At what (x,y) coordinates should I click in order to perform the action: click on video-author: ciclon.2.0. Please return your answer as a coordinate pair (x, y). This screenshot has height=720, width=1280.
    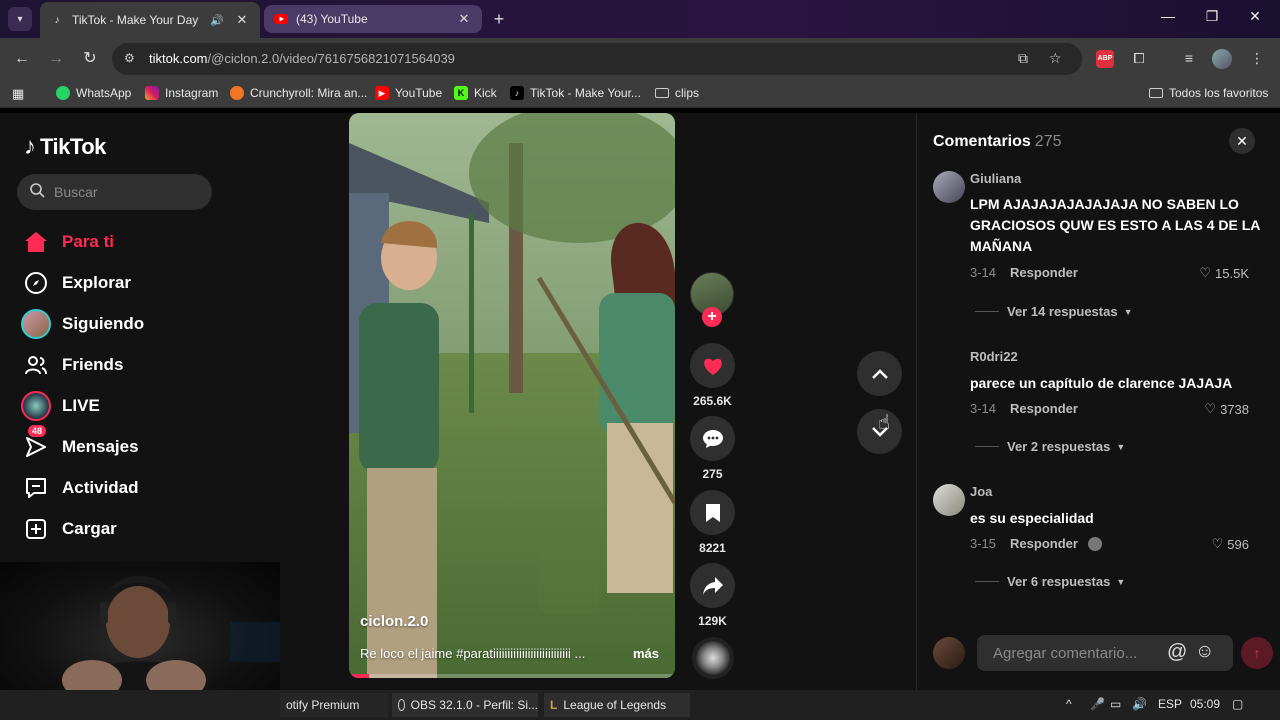
    Looking at the image, I should click on (394, 621).